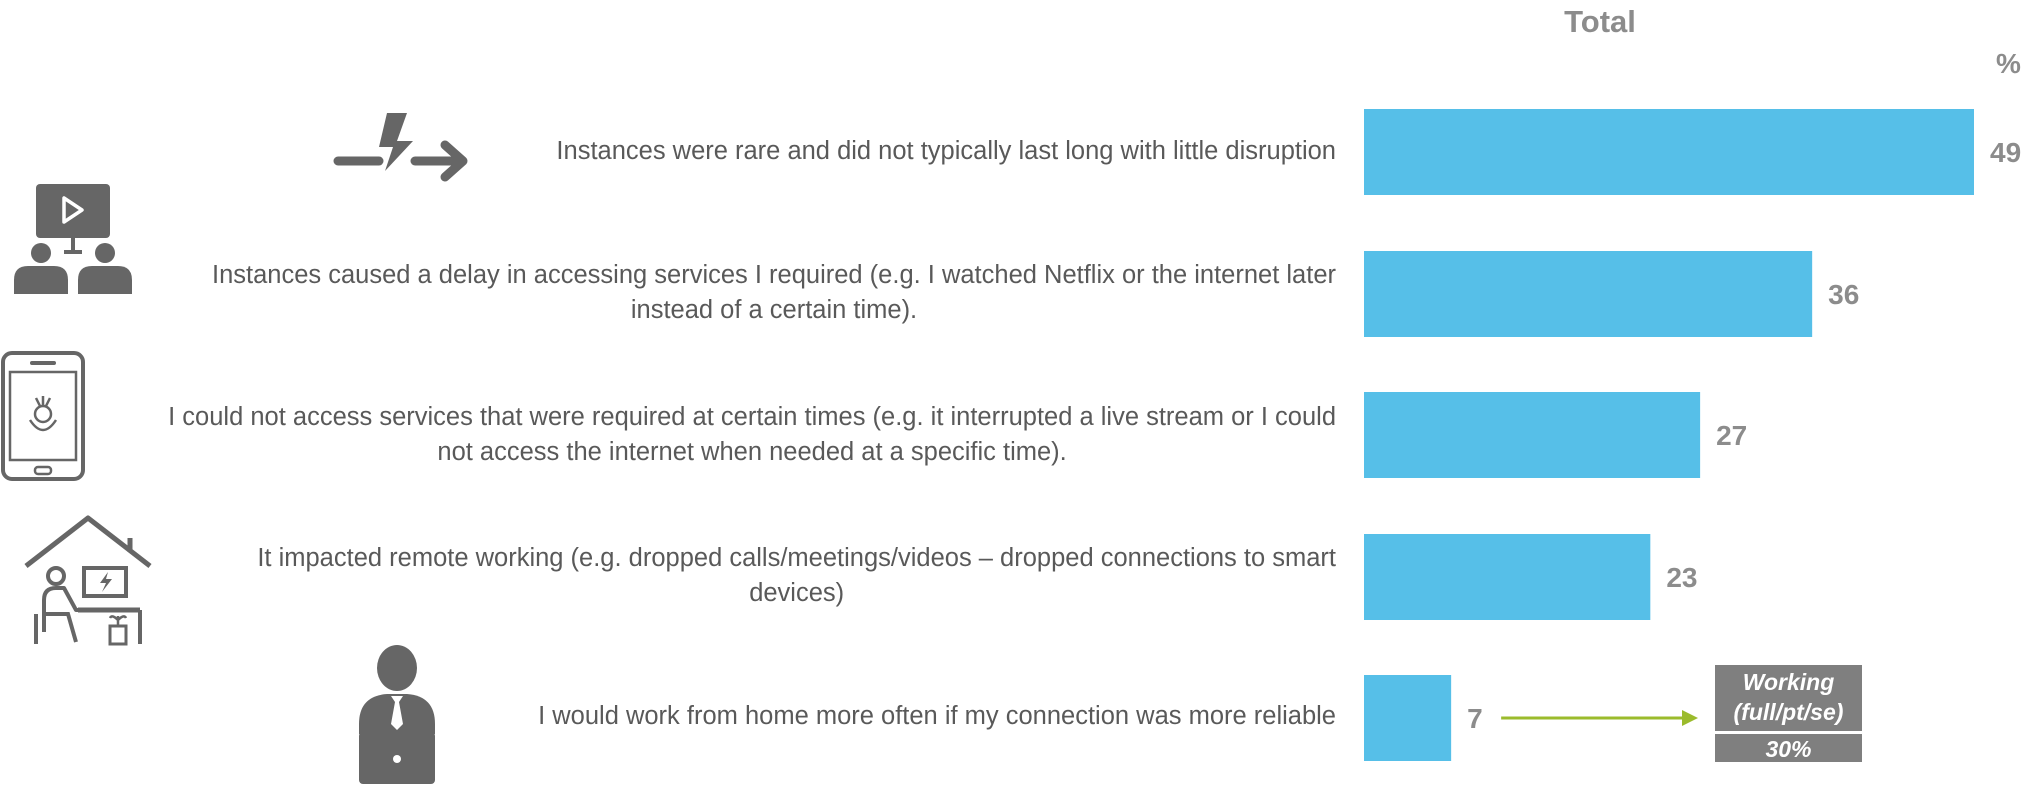 The width and height of the screenshot is (2029, 787). I want to click on value-label-5: 7, so click(1475, 718).